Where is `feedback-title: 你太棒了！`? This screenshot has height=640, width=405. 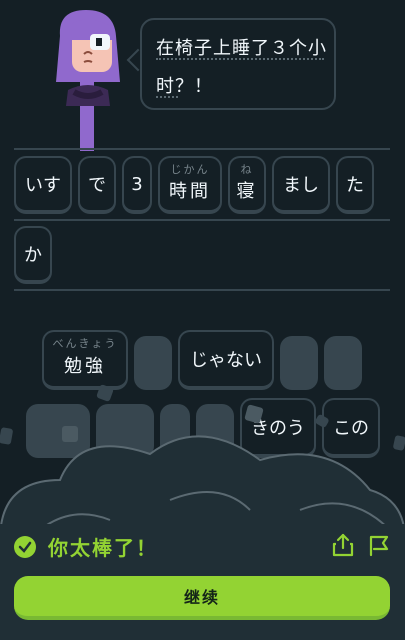 feedback-title: 你太棒了！ is located at coordinates (103, 548).